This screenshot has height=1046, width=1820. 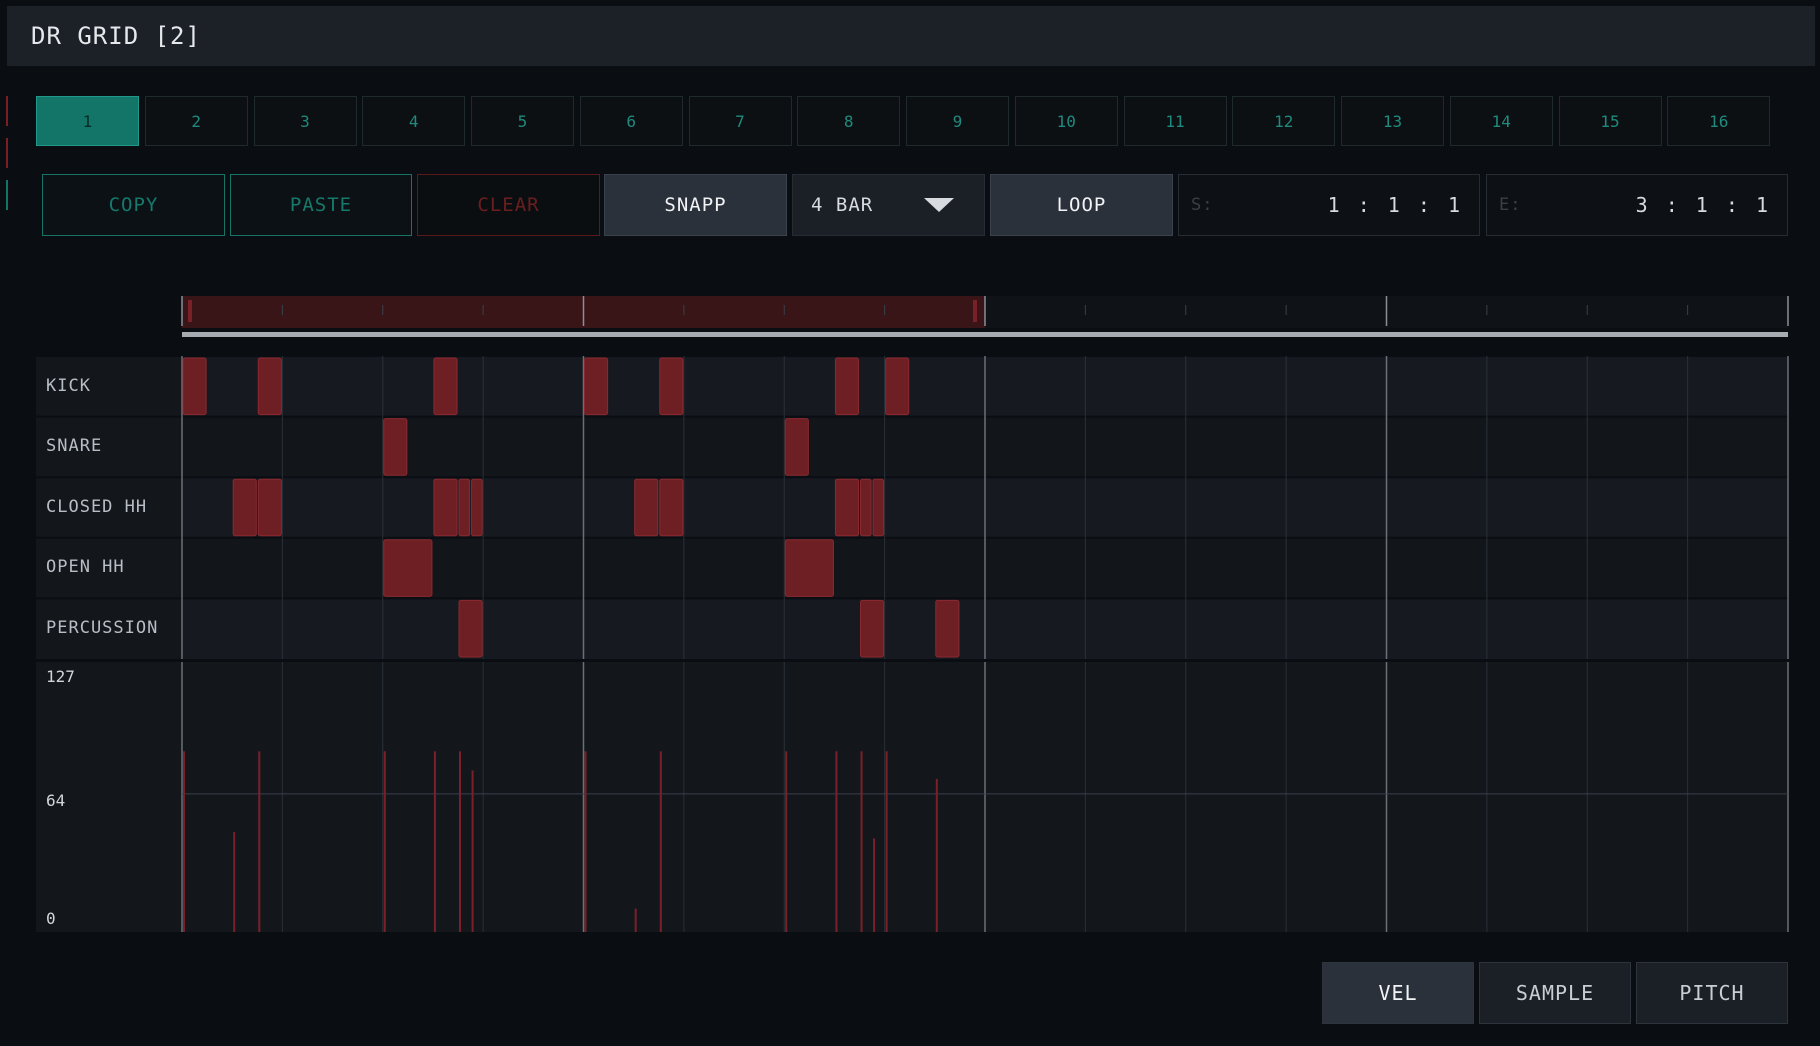 I want to click on lane-label-closed-hh: CLOSED HH, so click(x=97, y=507).